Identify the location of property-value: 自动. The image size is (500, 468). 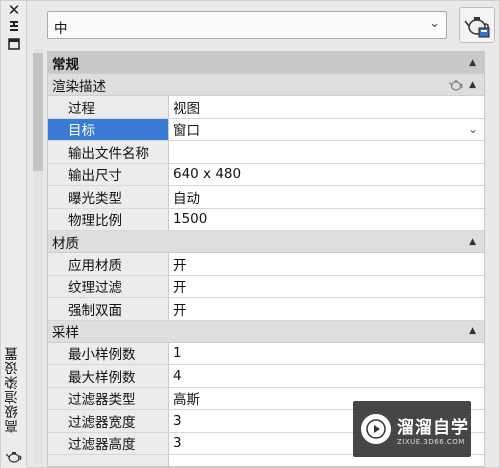
(326, 197).